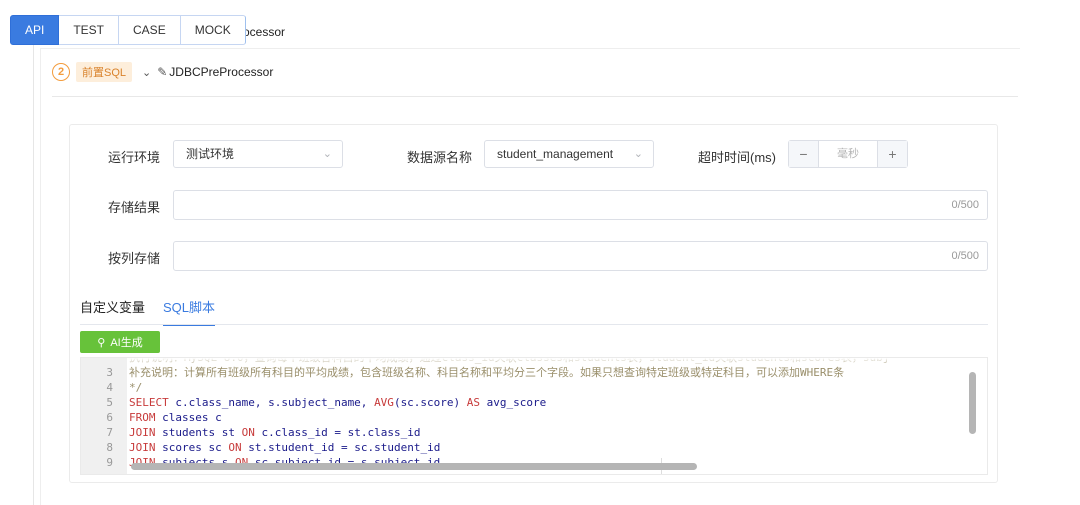 This screenshot has height=505, width=1080. What do you see at coordinates (126, 343) in the screenshot?
I see `ai-generate-label: AI生成` at bounding box center [126, 343].